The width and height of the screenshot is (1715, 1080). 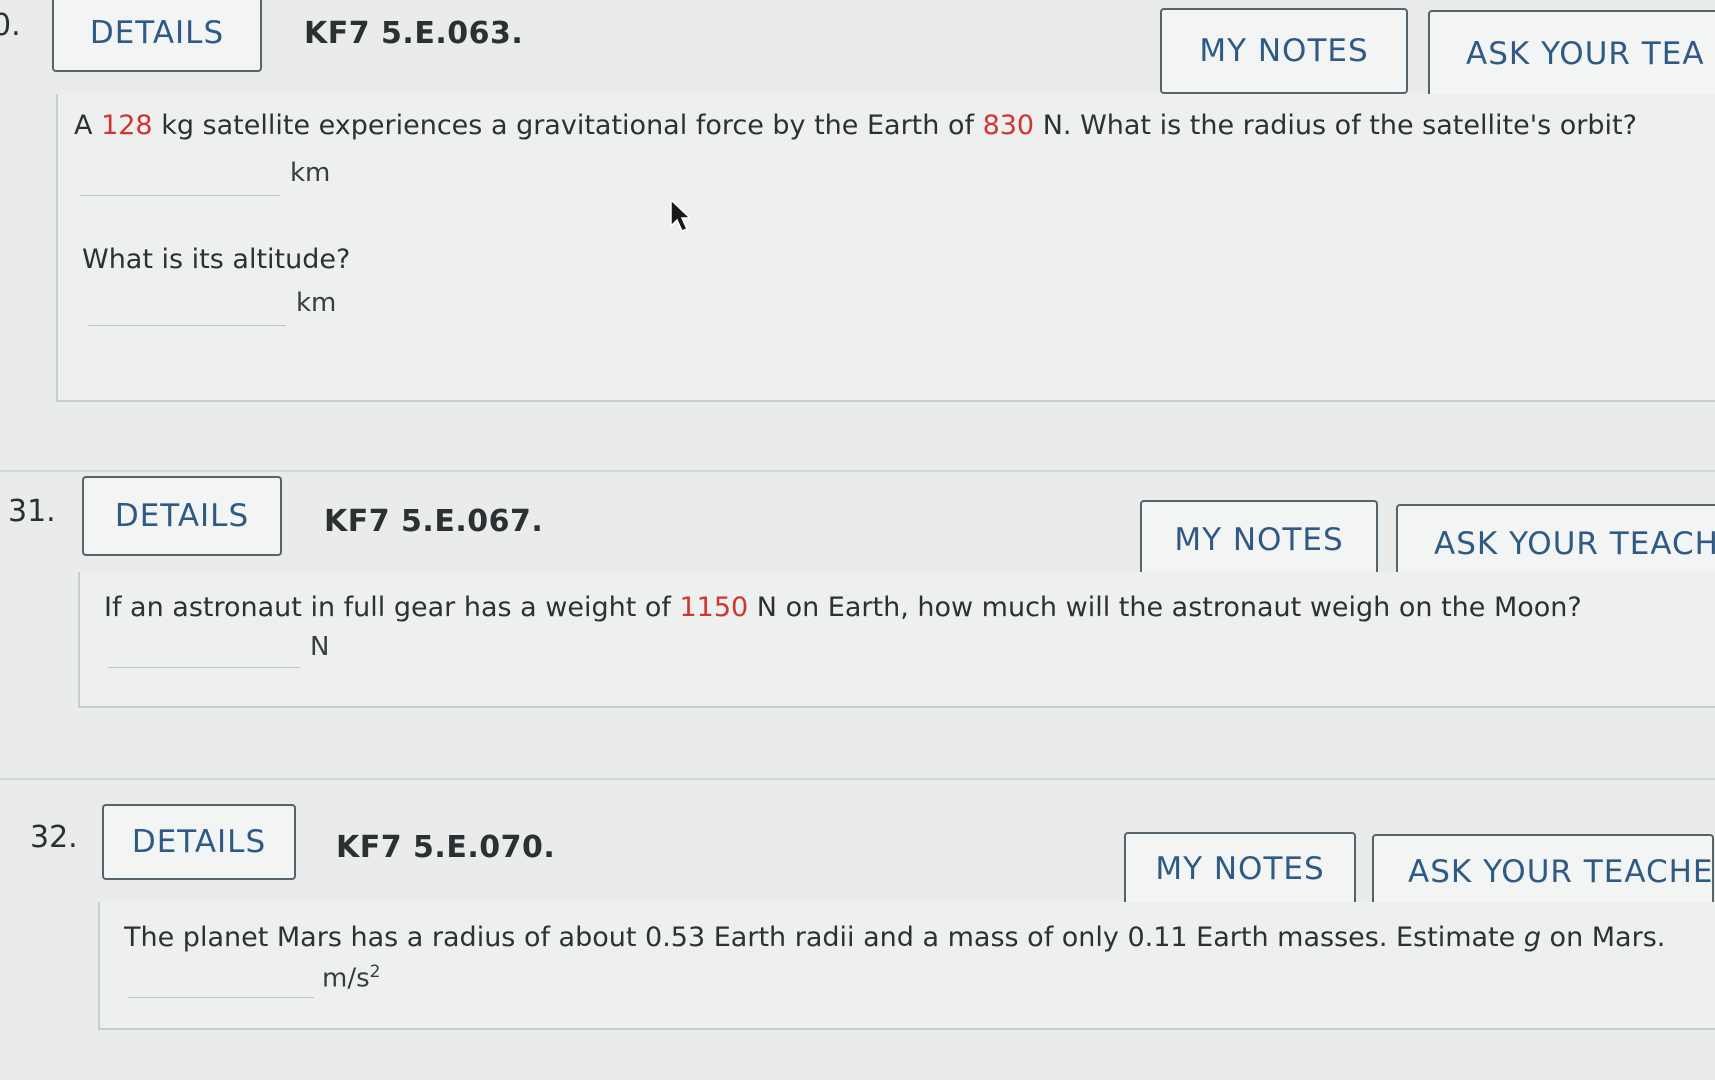 I want to click on sub-question-prompt: What is its altitude?, so click(x=216, y=259).